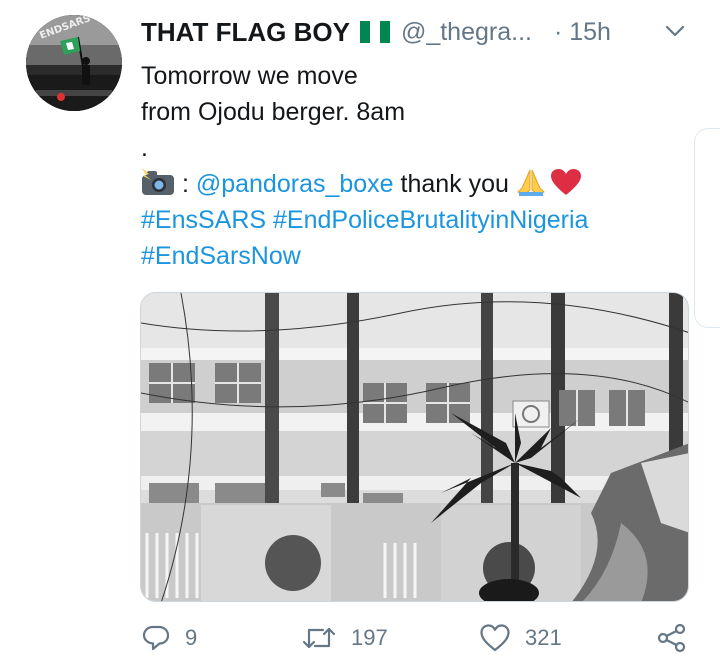  I want to click on heart-icon, so click(495, 638).